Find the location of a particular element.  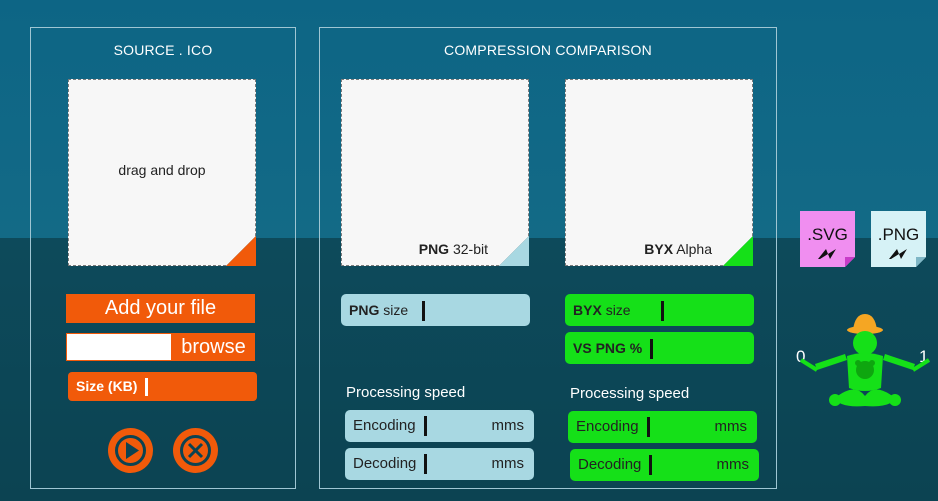

byx-encoding-cursor is located at coordinates (648, 427).